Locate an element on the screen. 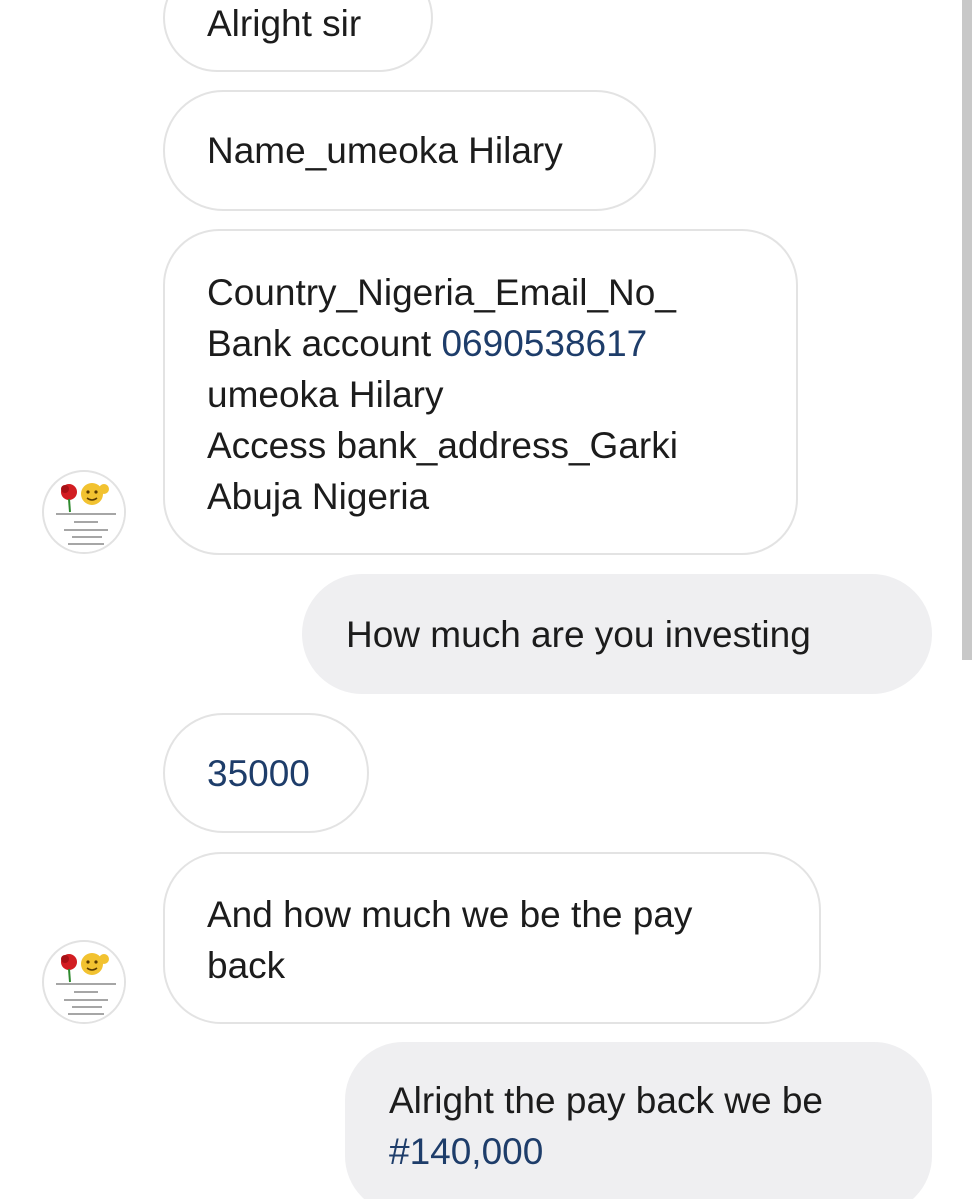  received-message-bubble: Alright sir is located at coordinates (298, 36).